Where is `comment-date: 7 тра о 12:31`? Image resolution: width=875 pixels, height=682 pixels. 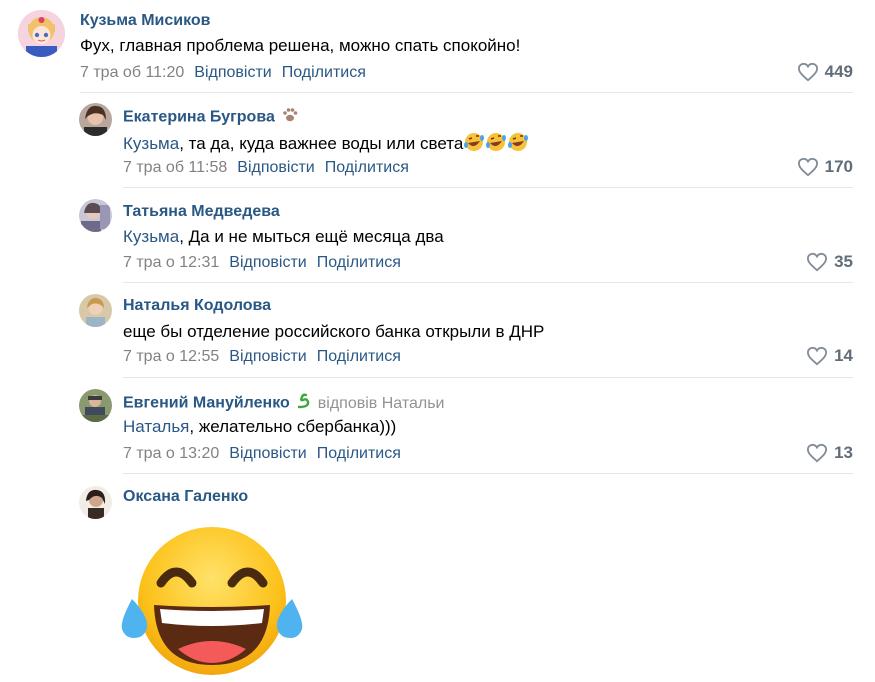 comment-date: 7 тра о 12:31 is located at coordinates (171, 262).